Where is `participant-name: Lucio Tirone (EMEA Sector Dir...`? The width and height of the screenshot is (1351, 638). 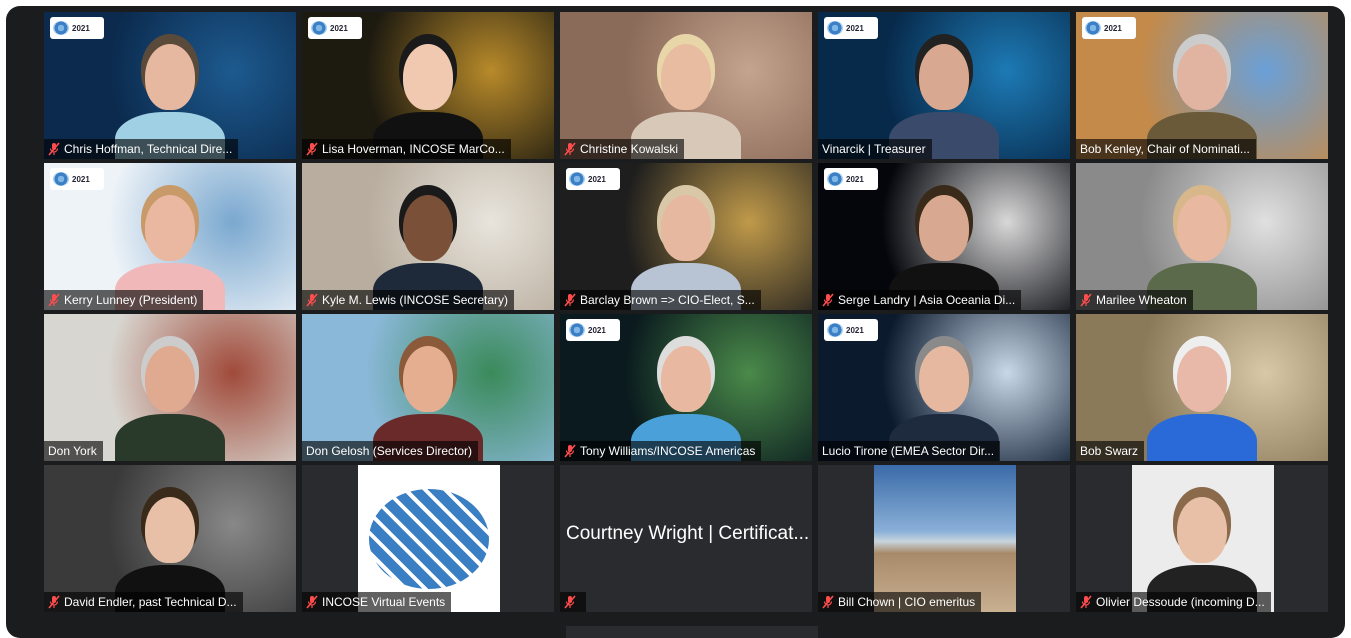
participant-name: Lucio Tirone (EMEA Sector Dir... is located at coordinates (908, 451).